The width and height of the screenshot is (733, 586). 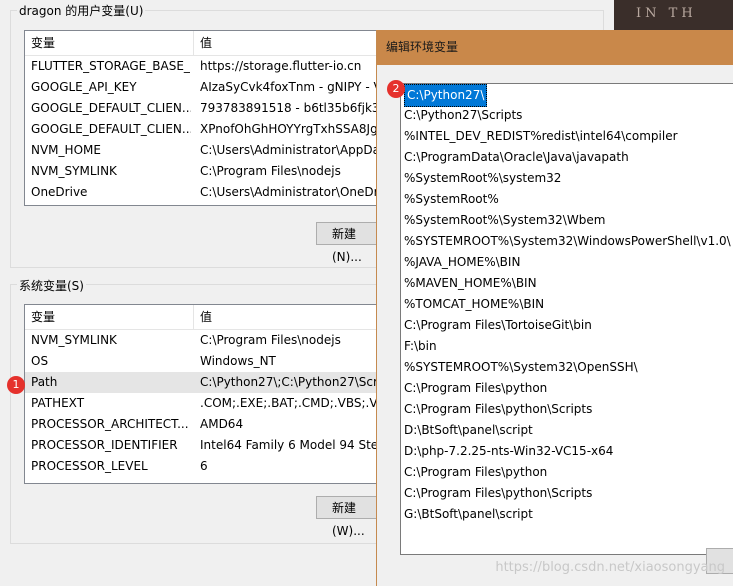 I want to click on annotation-badge-1: 1, so click(x=16, y=385).